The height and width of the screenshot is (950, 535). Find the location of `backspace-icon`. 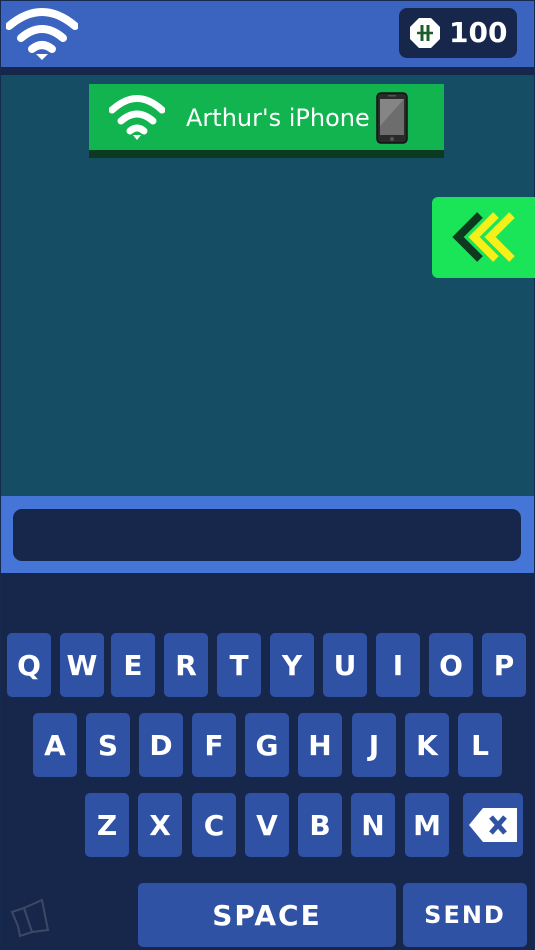

backspace-icon is located at coordinates (493, 825).